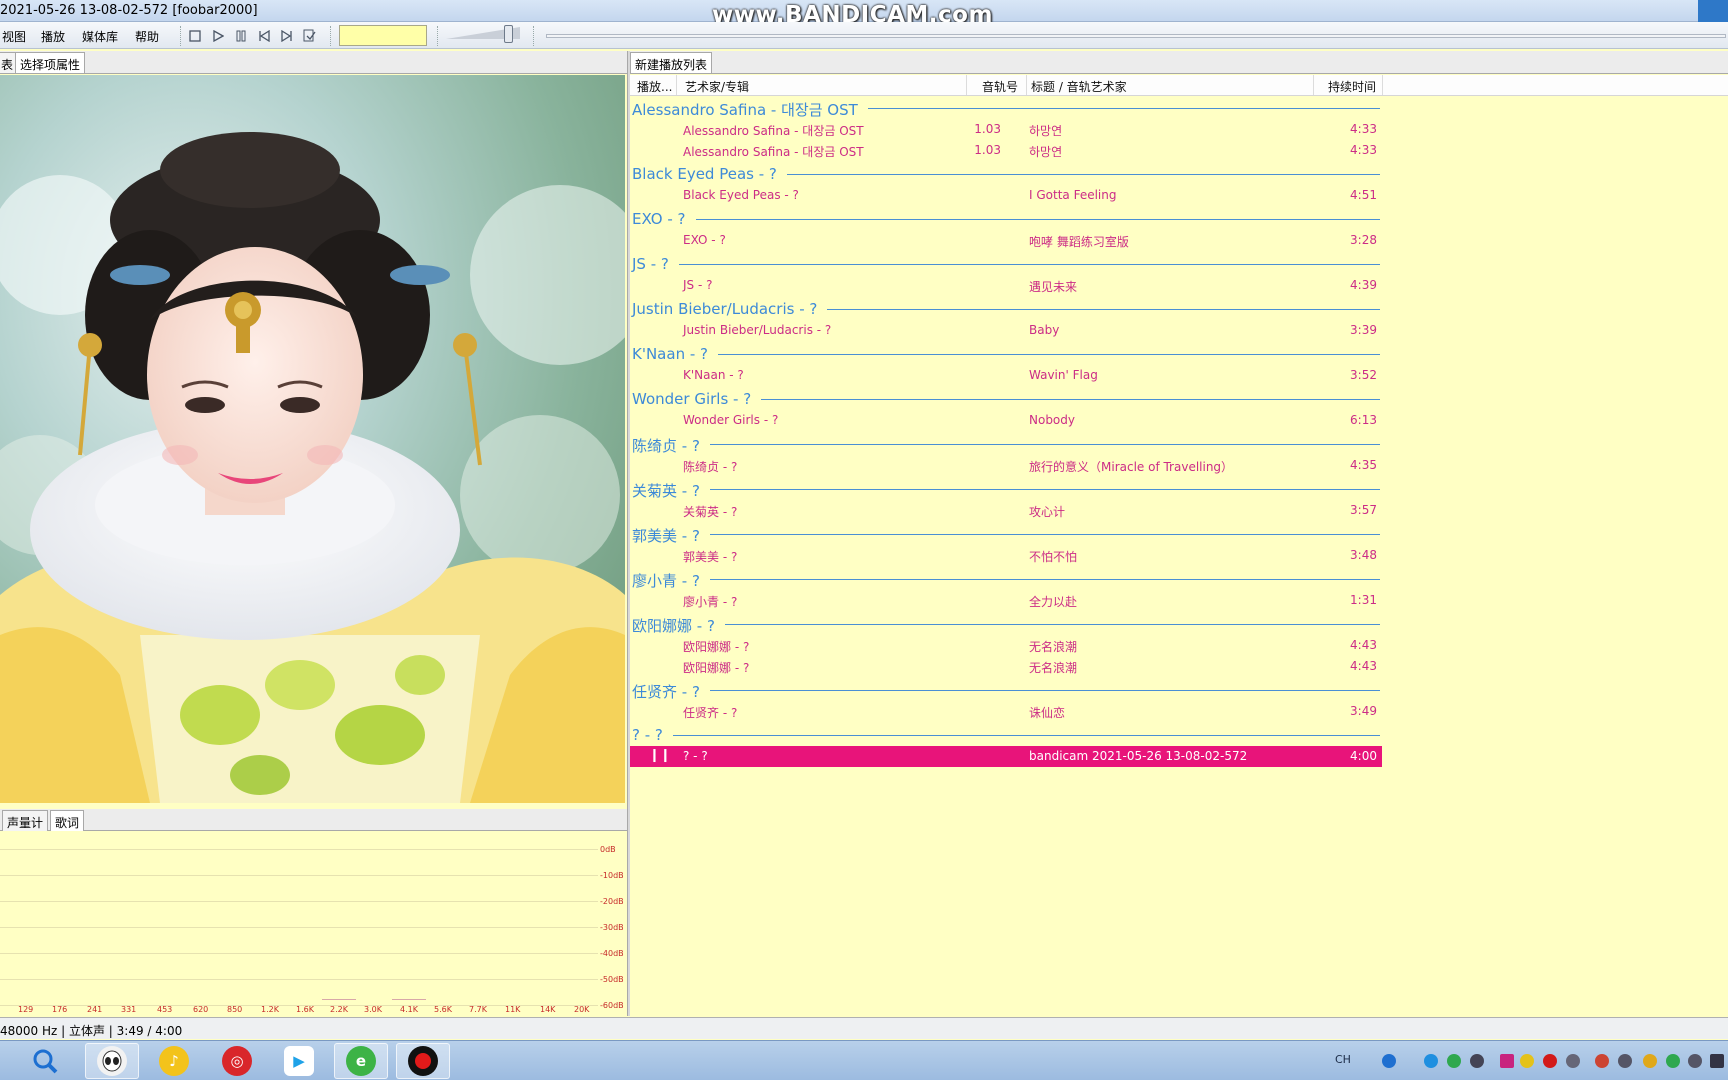 The width and height of the screenshot is (1728, 1080). I want to click on group-divider, so click(1006, 444).